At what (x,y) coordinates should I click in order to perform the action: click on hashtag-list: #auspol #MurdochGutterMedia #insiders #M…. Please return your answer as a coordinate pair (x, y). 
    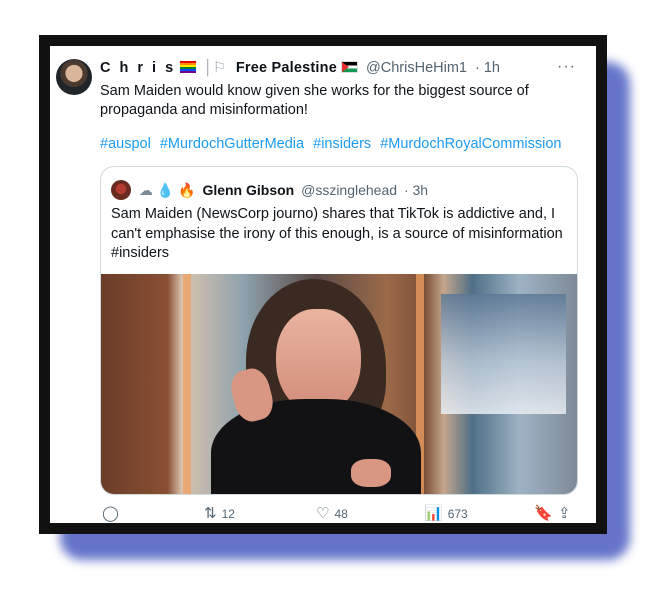
    Looking at the image, I should click on (333, 144).